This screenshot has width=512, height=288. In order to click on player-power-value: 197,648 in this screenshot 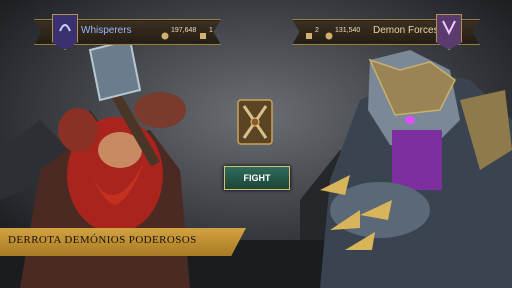, I will do `click(184, 30)`.